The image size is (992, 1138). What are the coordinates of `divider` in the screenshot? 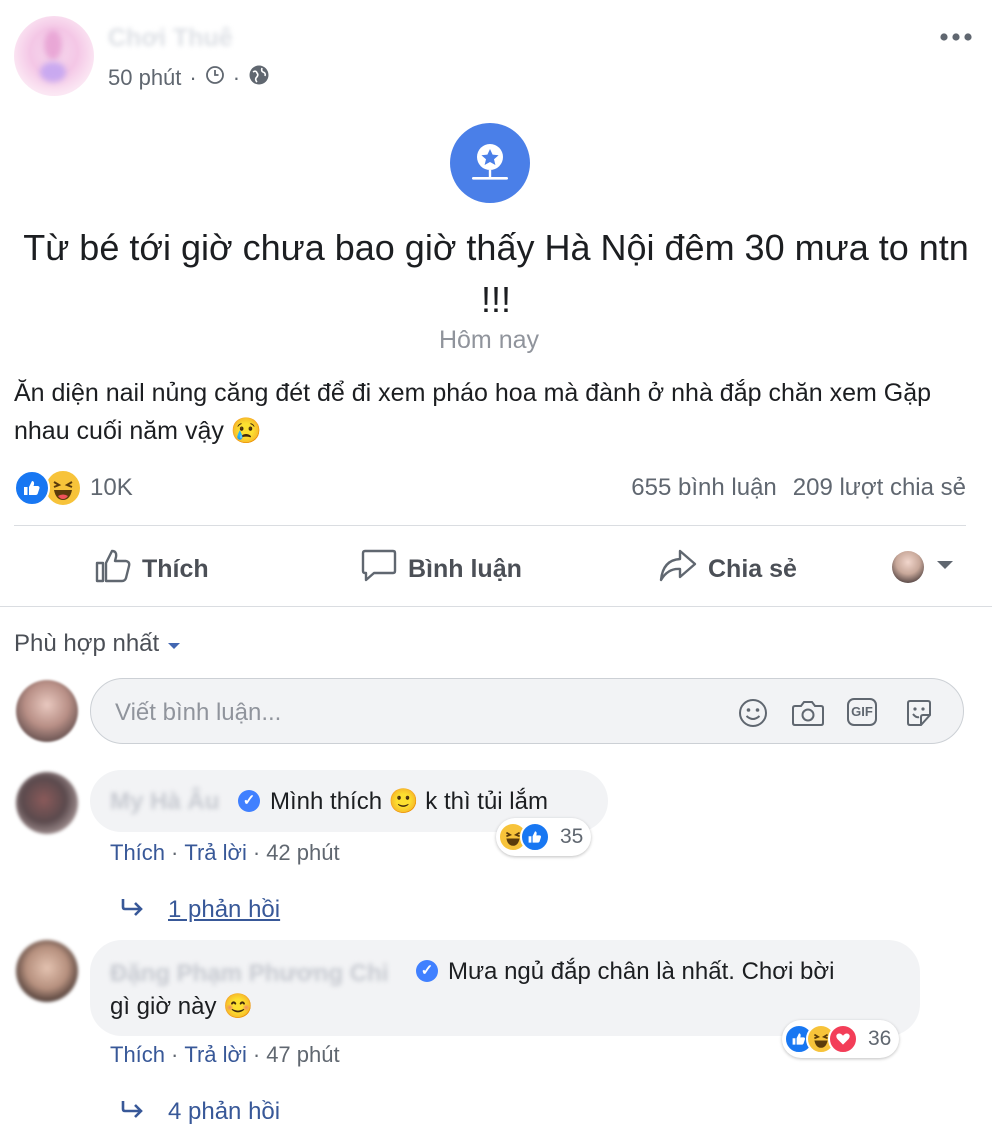 It's located at (490, 525).